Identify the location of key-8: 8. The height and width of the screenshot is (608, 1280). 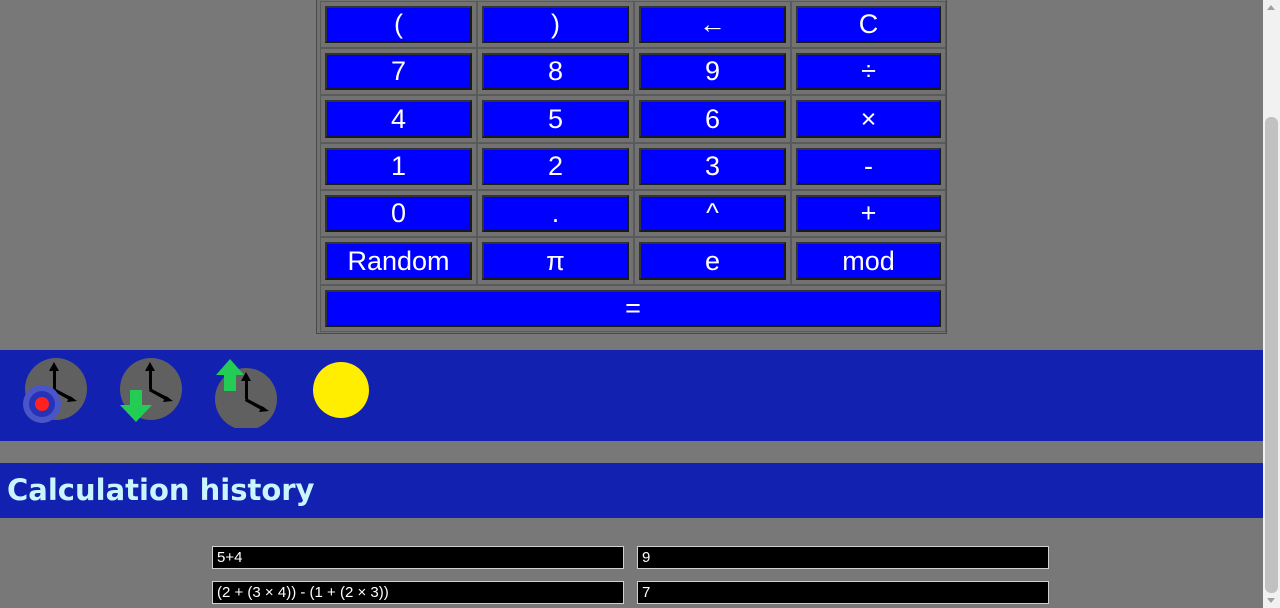
(555, 71).